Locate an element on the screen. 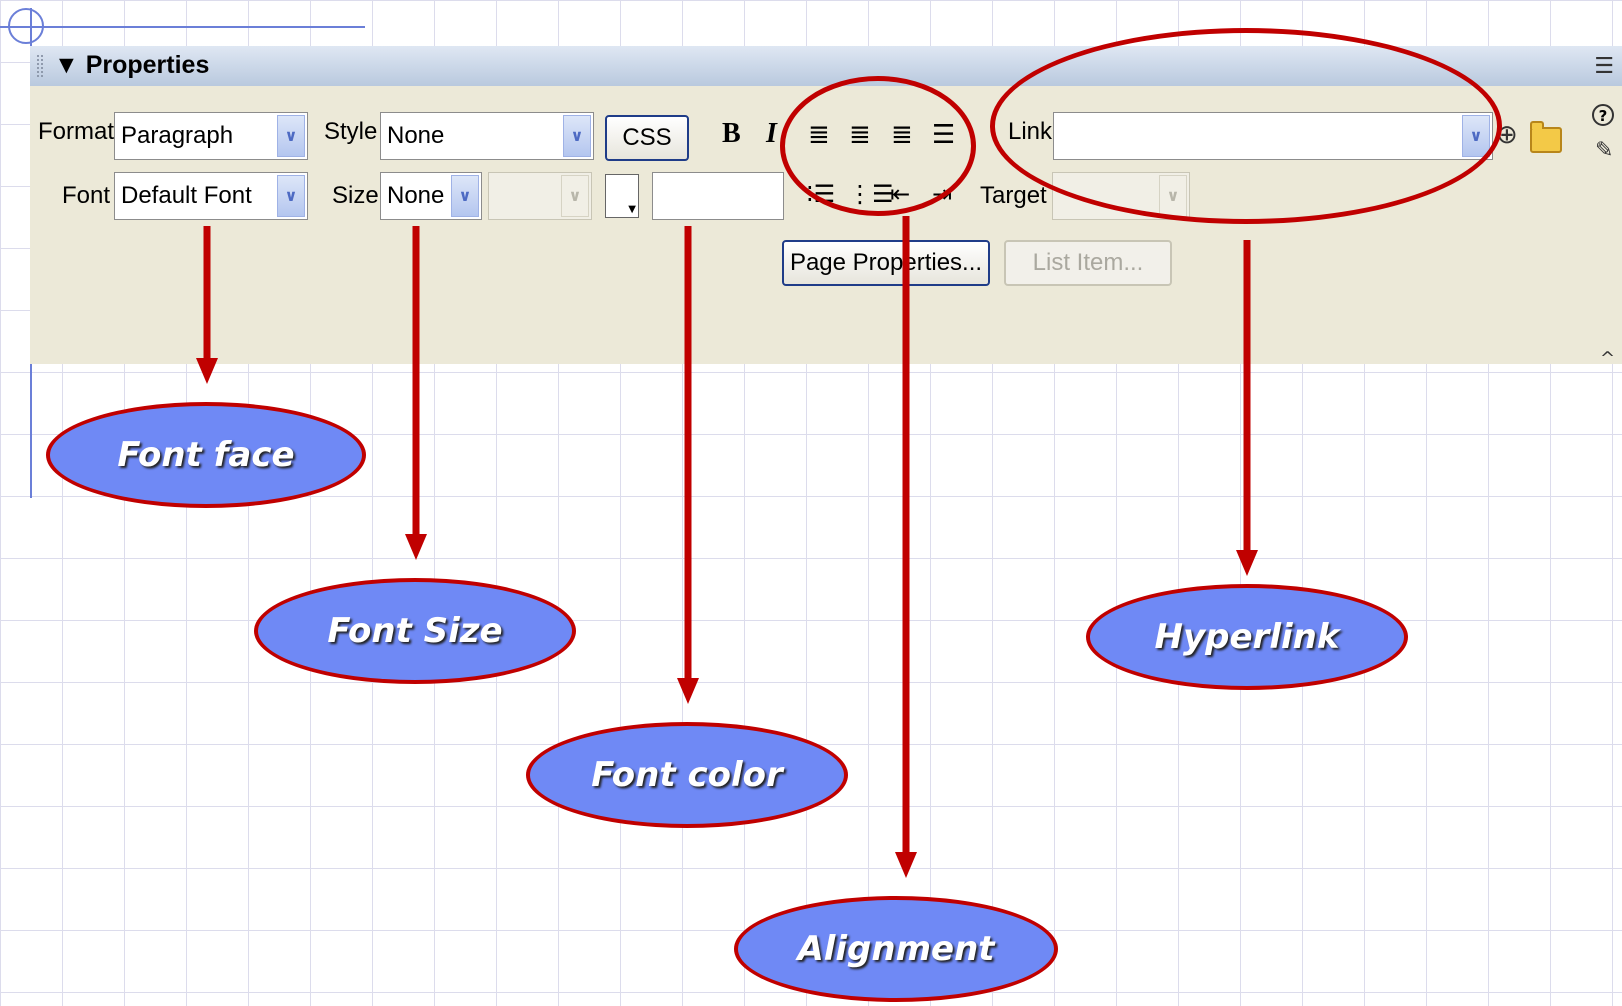 This screenshot has width=1622, height=1006. callout-font-size: Font Size is located at coordinates (415, 631).